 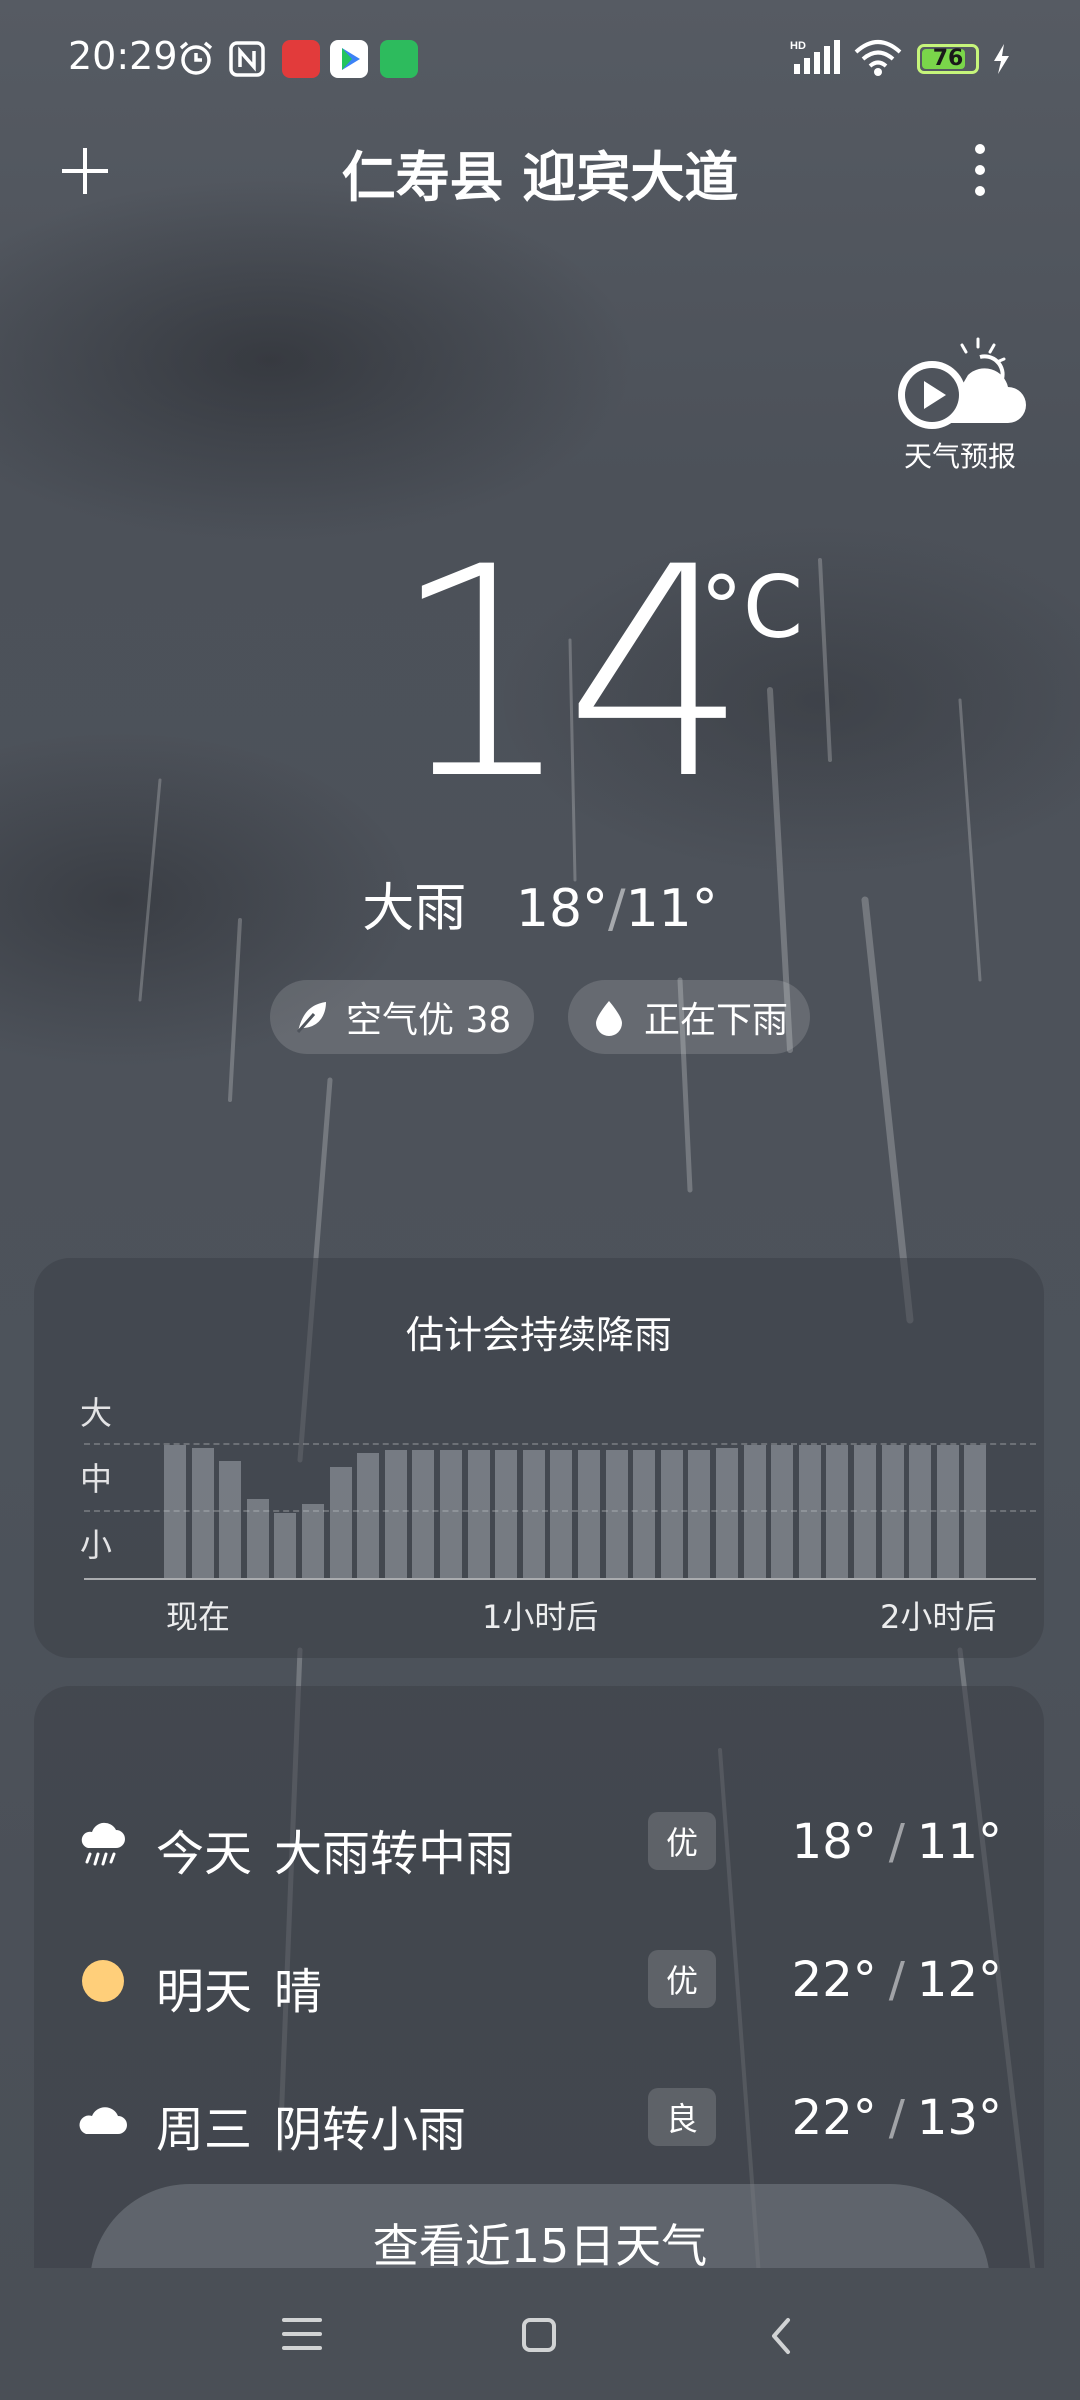 What do you see at coordinates (540, 59) in the screenshot?
I see `status-bar: 20:29 HD 76` at bounding box center [540, 59].